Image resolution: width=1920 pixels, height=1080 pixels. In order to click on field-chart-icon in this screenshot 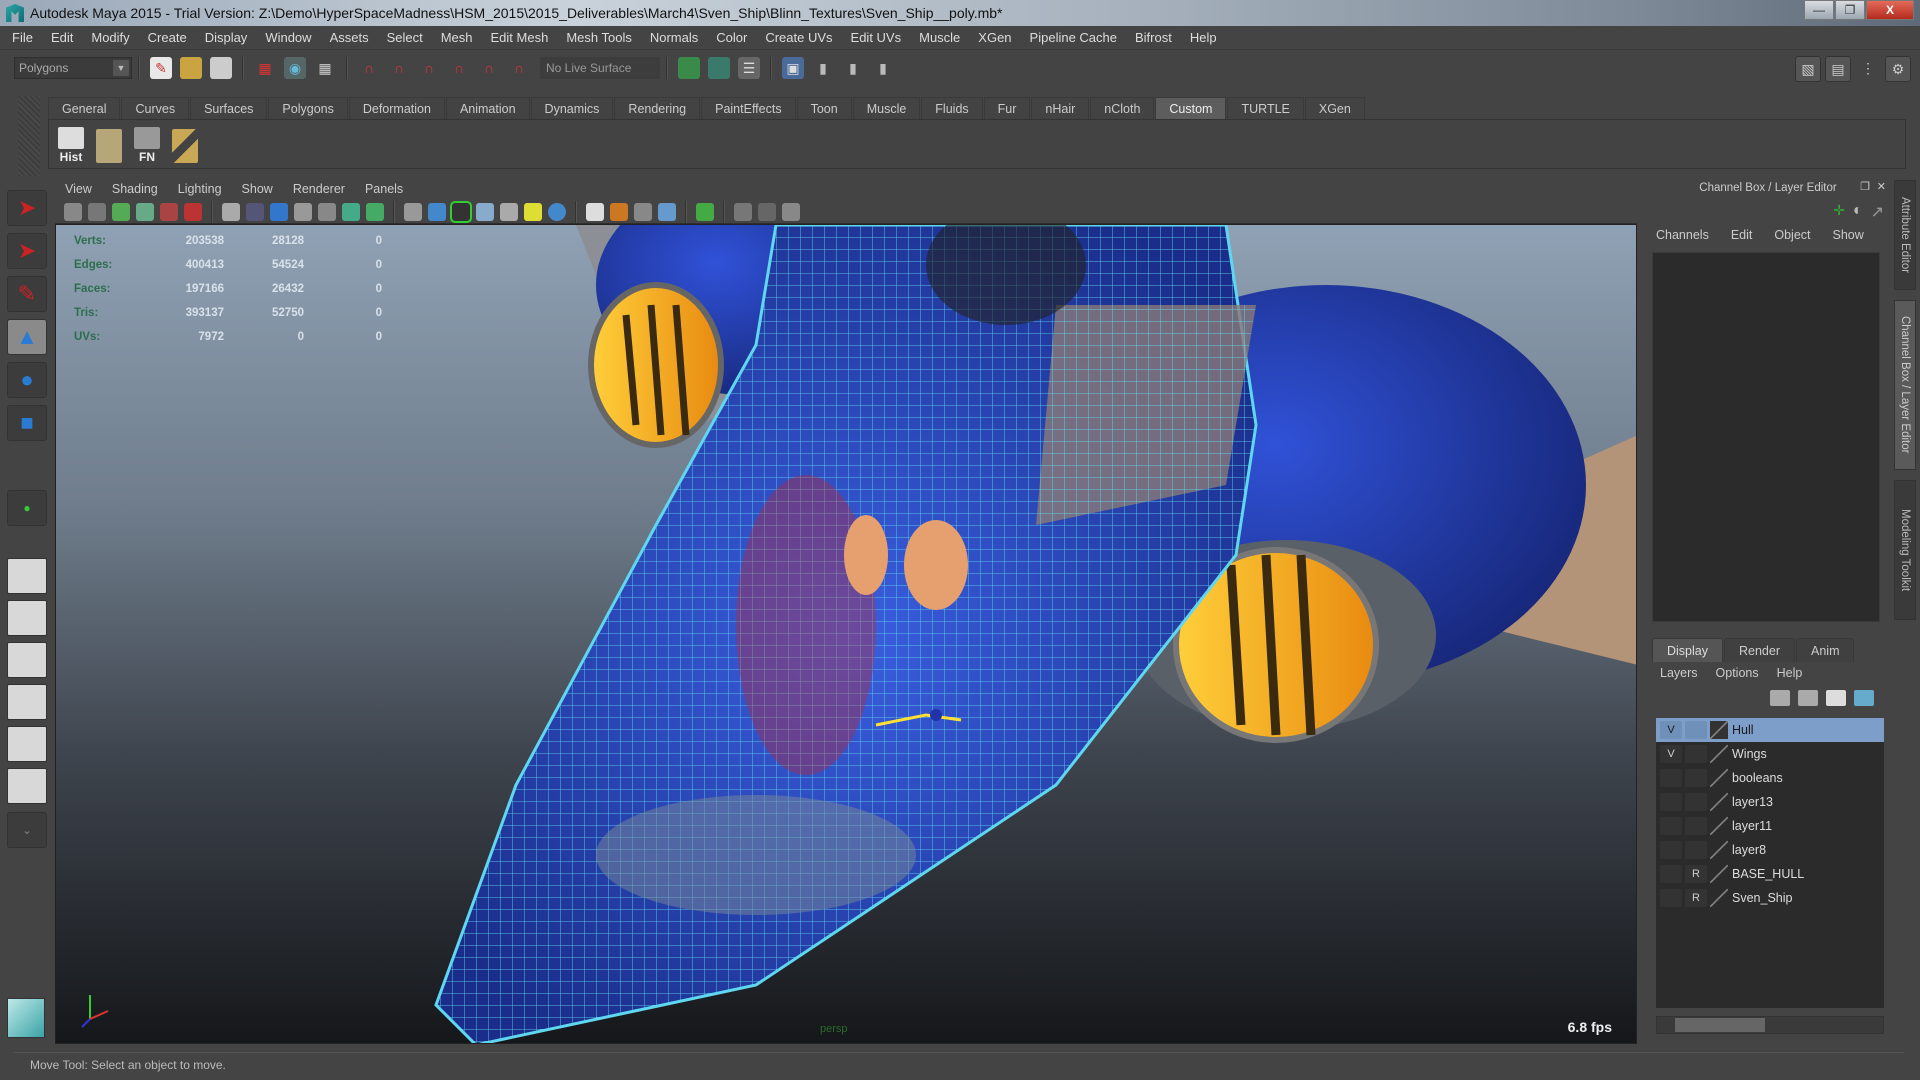, I will do `click(327, 211)`.